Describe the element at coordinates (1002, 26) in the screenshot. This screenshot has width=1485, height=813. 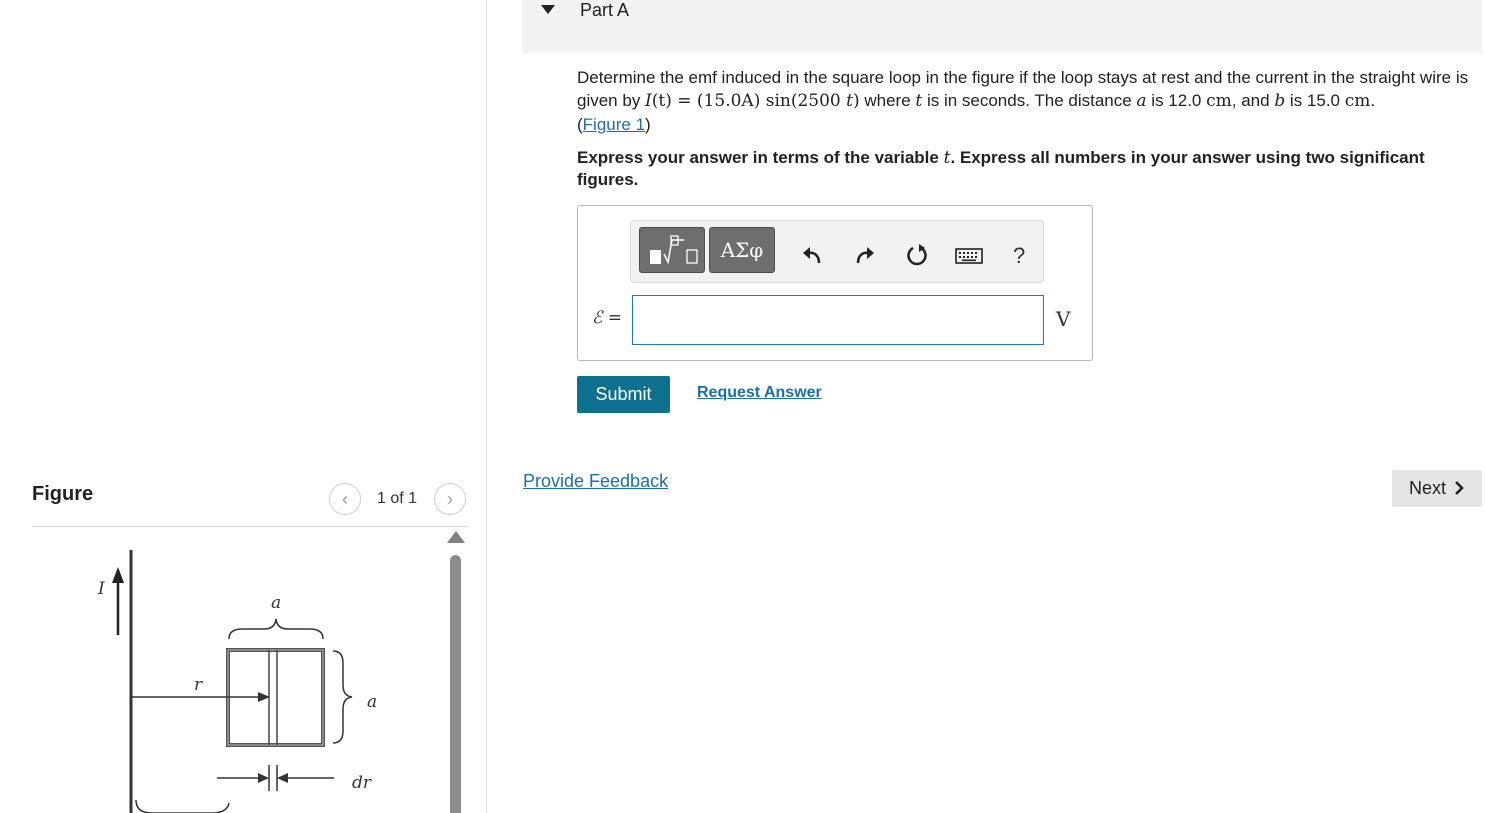
I see `part-a-header` at that location.